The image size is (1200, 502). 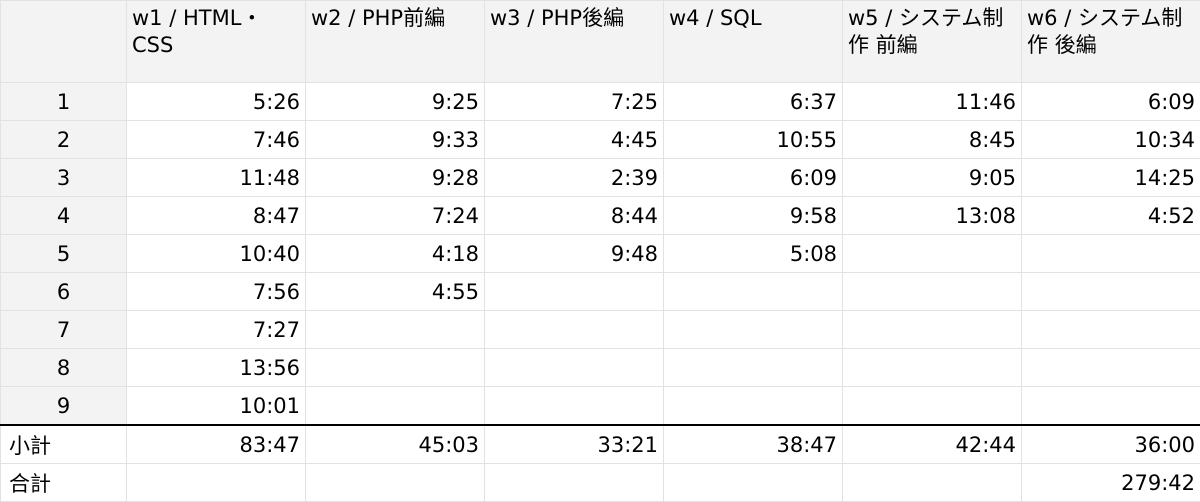 I want to click on time-cell: 9:25, so click(x=395, y=102).